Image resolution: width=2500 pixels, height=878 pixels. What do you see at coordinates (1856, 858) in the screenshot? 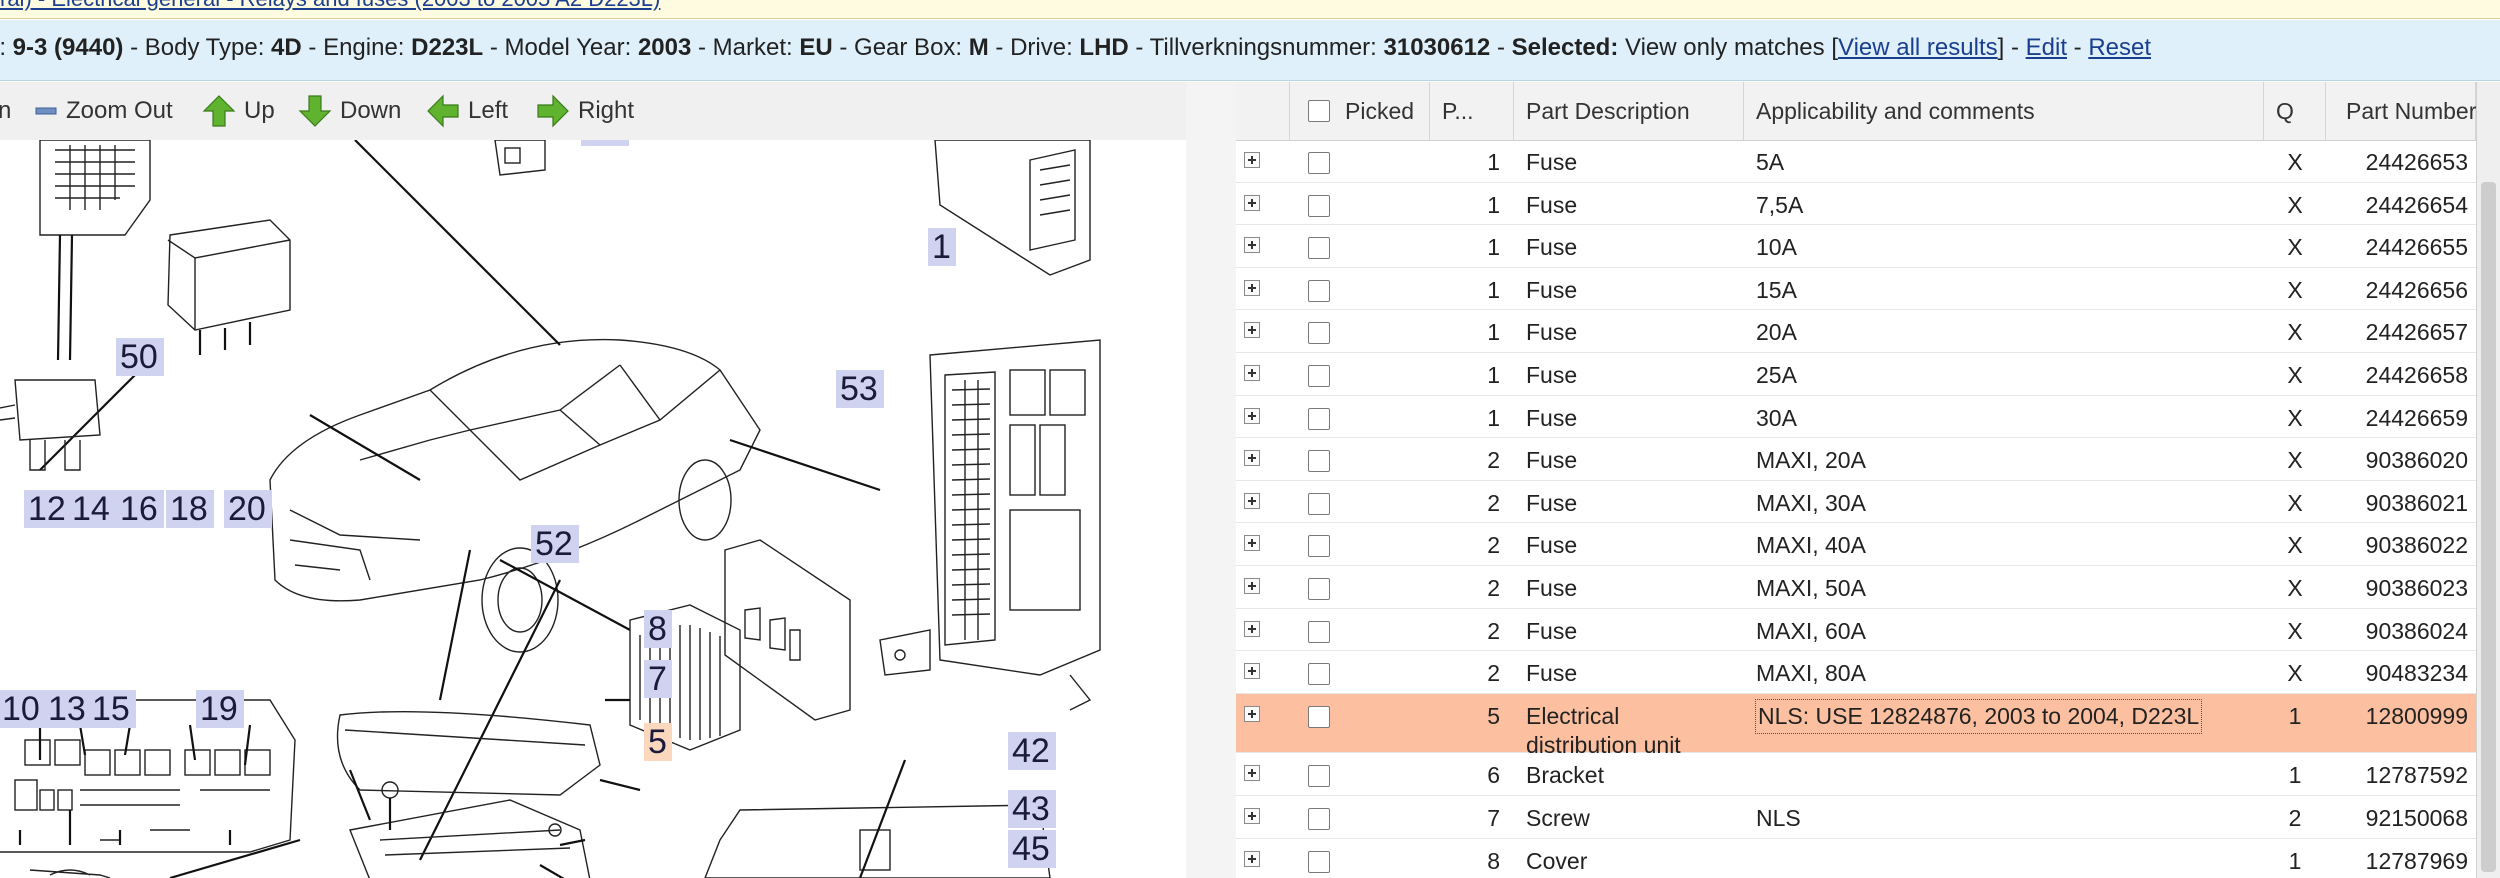
I see `table-row: 8 Cover 1 12787969` at bounding box center [1856, 858].